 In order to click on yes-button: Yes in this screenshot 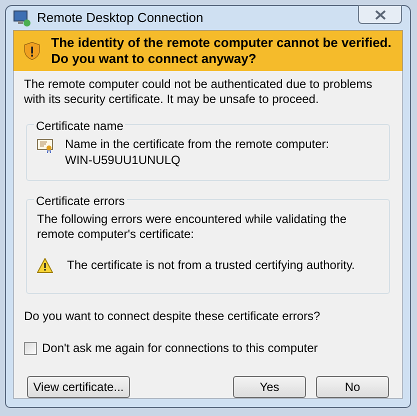, I will do `click(269, 387)`.